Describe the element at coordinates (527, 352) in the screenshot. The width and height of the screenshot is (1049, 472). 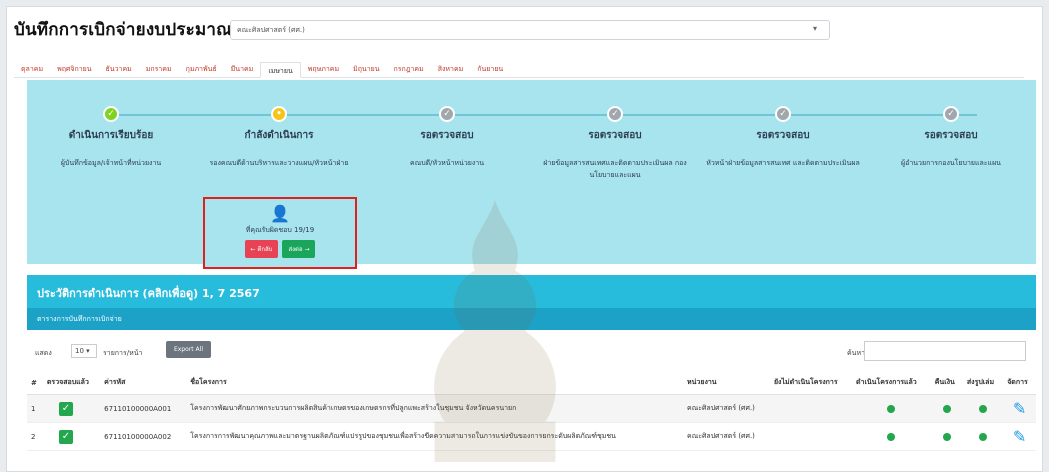
I see `table-controls: แสดง 10 ▾ รายการ/หน้า Export All ค้นหา :` at that location.